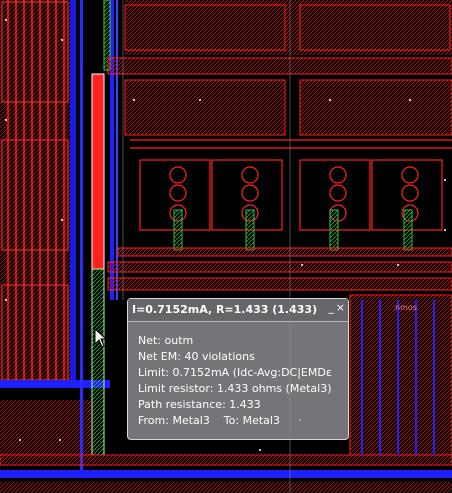 The image size is (452, 493). I want to click on limit-value: Limit: 0.7152mA (Idc-Avg:DC|EMDε, so click(235, 372).